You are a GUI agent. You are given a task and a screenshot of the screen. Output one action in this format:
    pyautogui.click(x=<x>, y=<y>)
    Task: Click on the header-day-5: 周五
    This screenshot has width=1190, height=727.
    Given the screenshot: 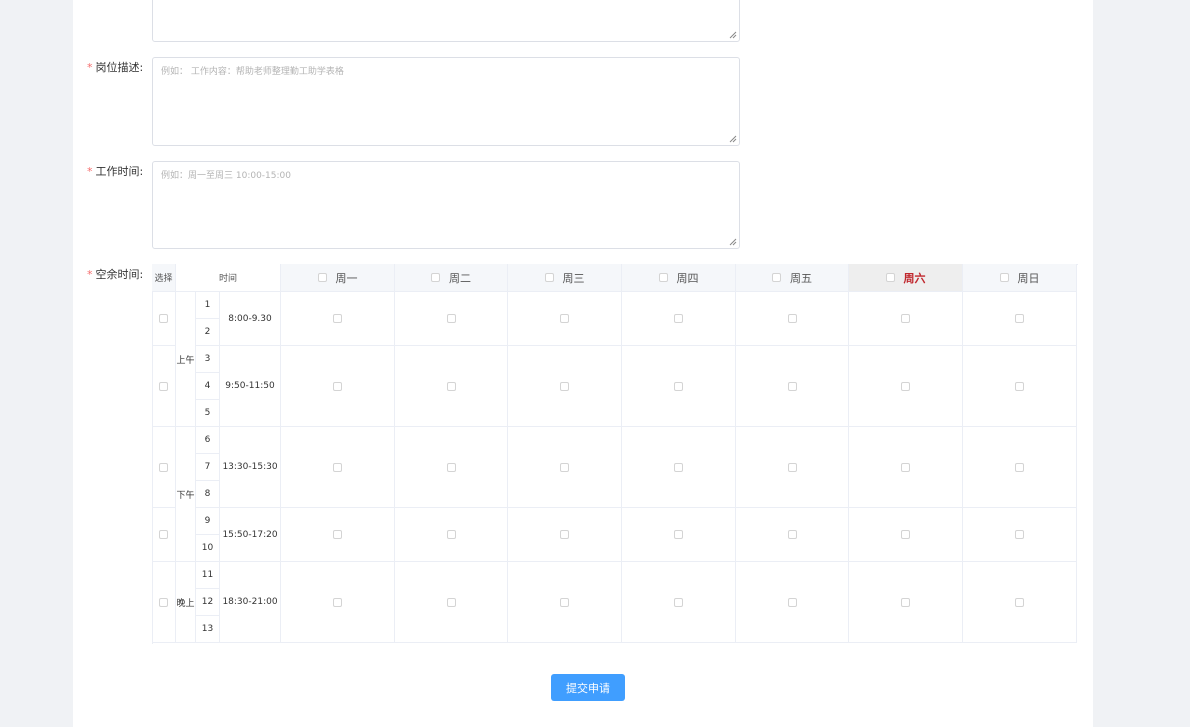 What is the action you would take?
    pyautogui.click(x=792, y=278)
    